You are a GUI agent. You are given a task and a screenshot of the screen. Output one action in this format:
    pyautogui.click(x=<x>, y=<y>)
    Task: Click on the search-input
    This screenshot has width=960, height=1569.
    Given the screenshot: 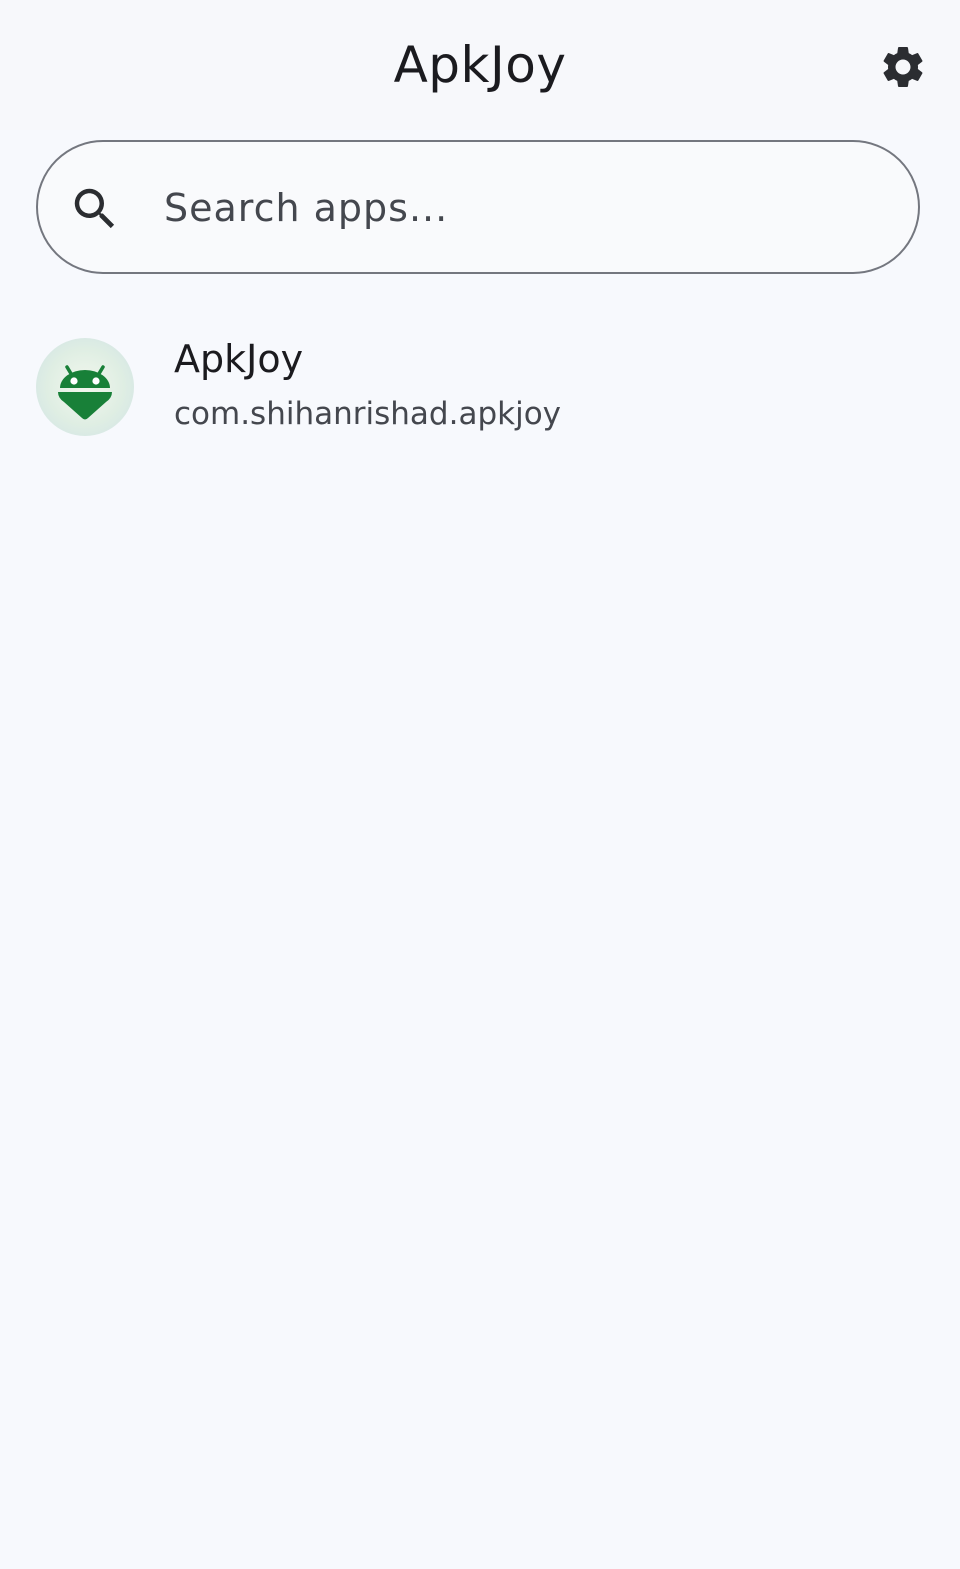 What is the action you would take?
    pyautogui.click(x=524, y=208)
    